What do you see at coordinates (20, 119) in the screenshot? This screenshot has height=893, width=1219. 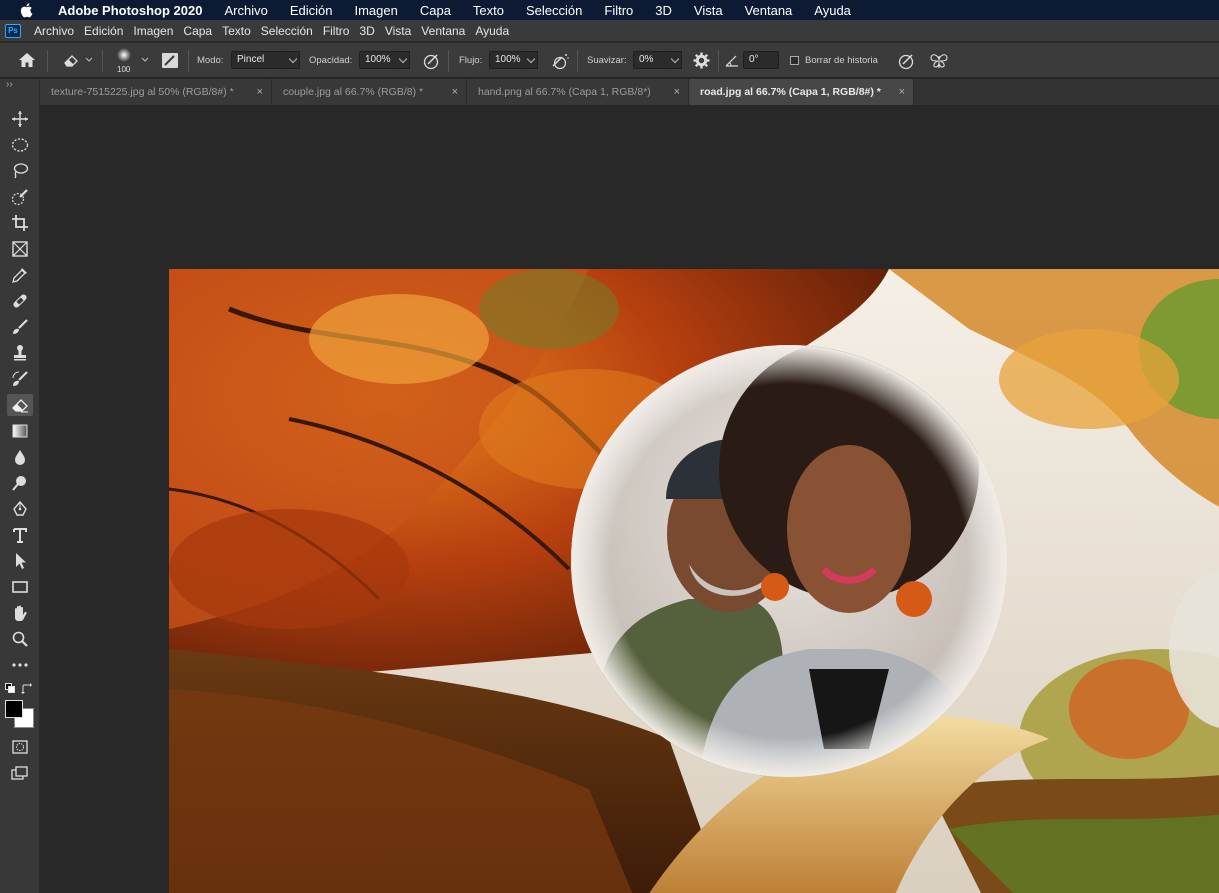 I see `move-tool-icon` at bounding box center [20, 119].